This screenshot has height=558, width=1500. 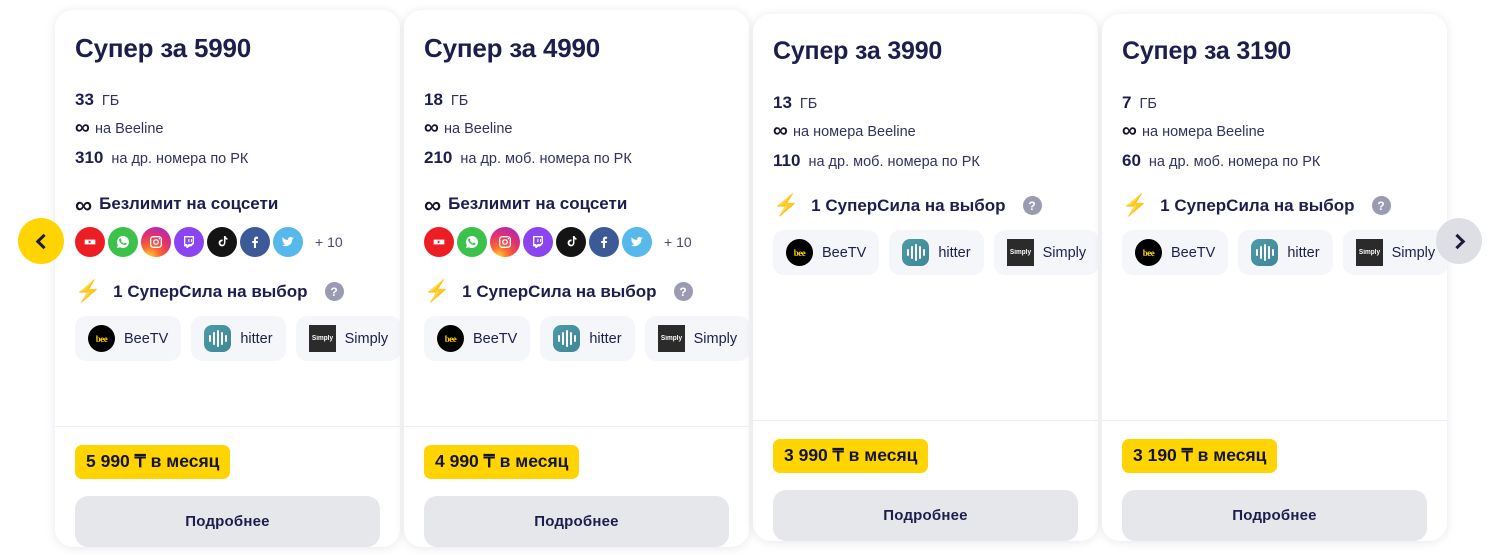 I want to click on limit-value: 33, so click(x=84, y=99).